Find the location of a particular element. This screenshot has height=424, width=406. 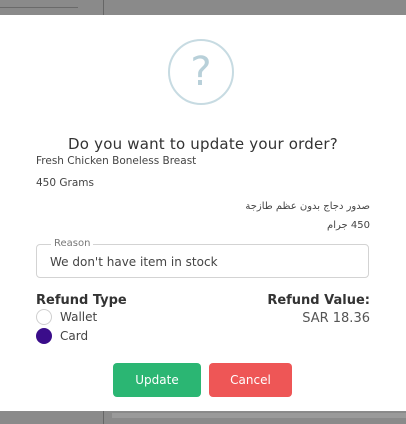

question-mark-icon: ? is located at coordinates (201, 72).